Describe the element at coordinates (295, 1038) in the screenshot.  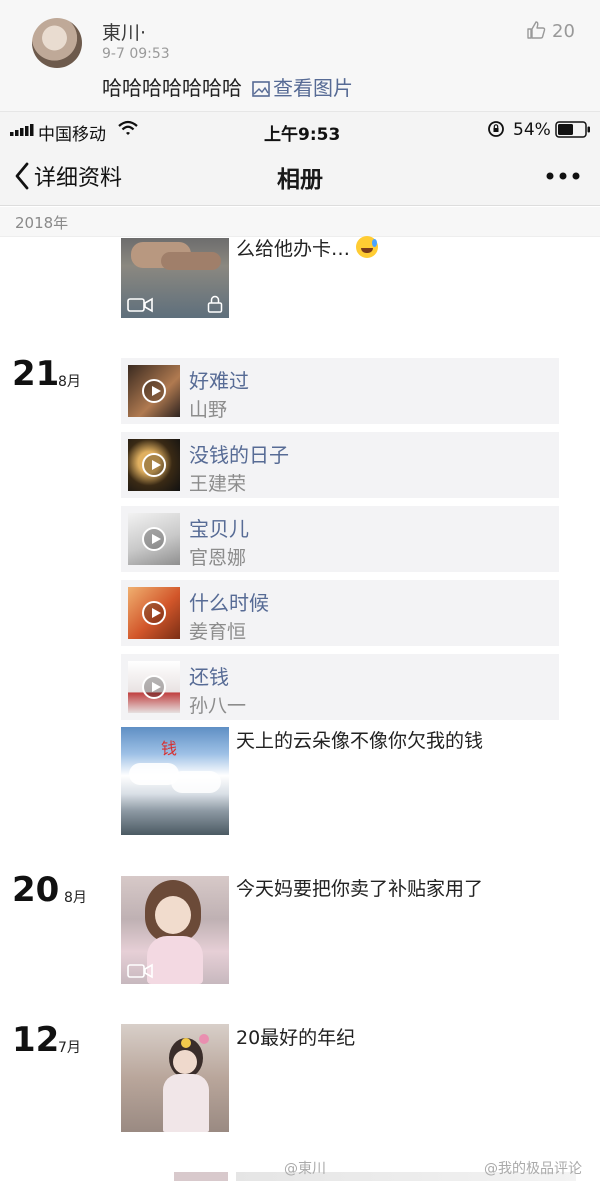
I see `post-text: 20最好的年纪` at that location.